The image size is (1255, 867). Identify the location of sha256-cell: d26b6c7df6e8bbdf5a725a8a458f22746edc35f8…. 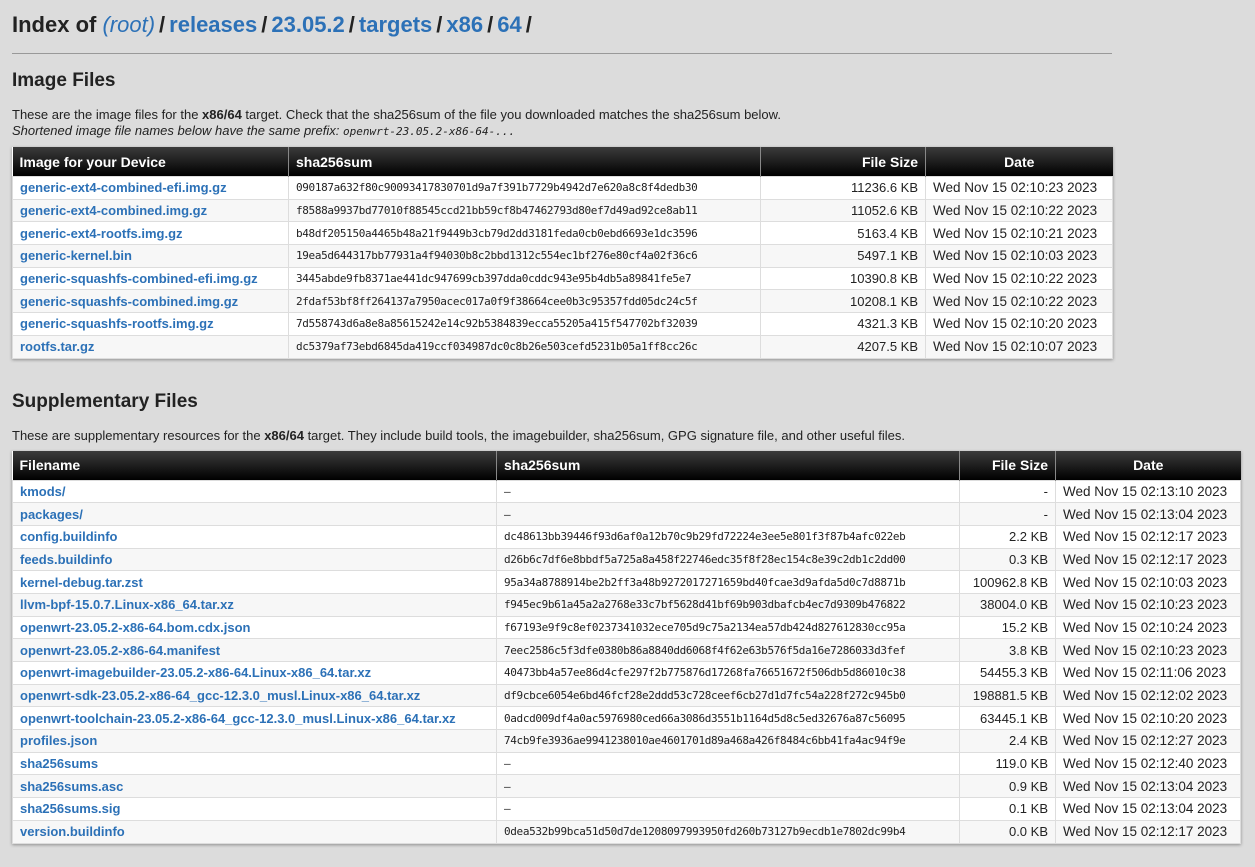
(728, 559).